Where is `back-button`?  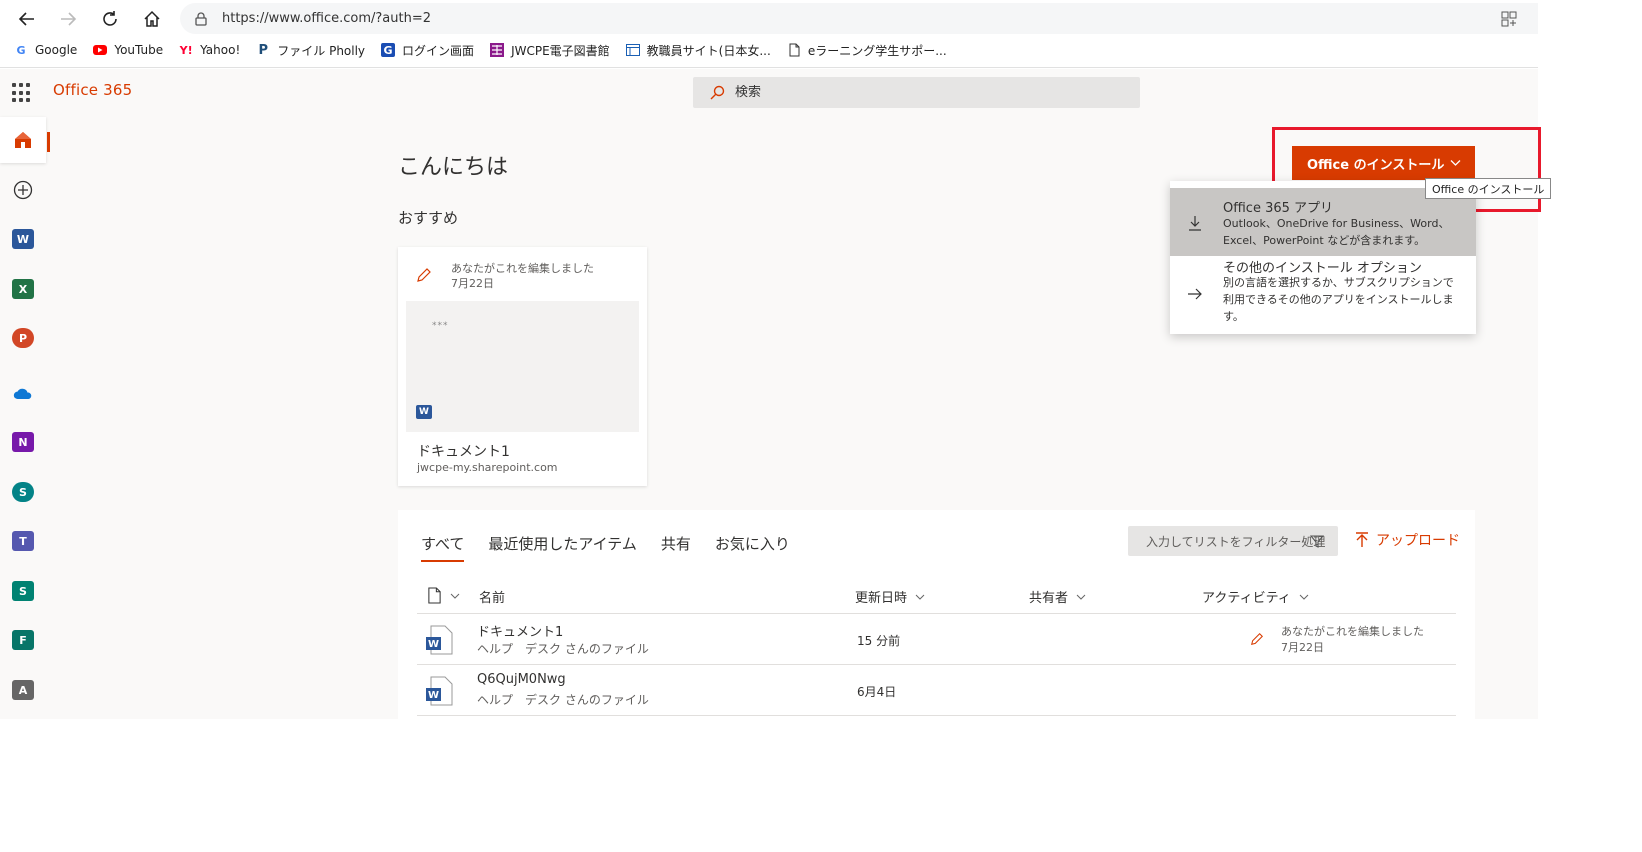
back-button is located at coordinates (27, 19).